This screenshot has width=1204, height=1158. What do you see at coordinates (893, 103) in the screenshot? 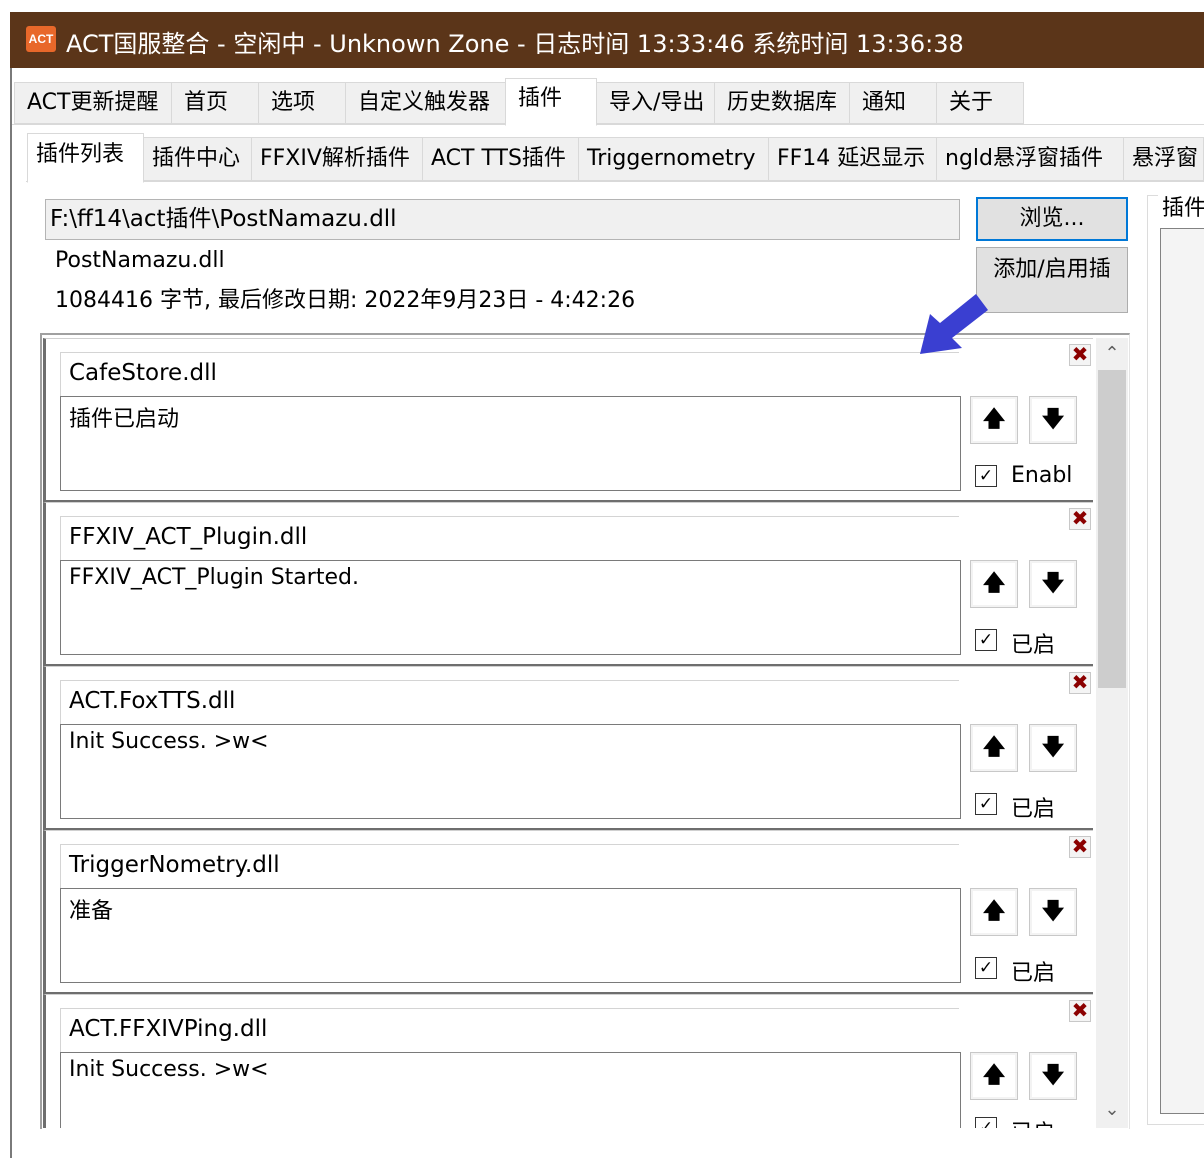
I see `tab-notifications: 通知` at bounding box center [893, 103].